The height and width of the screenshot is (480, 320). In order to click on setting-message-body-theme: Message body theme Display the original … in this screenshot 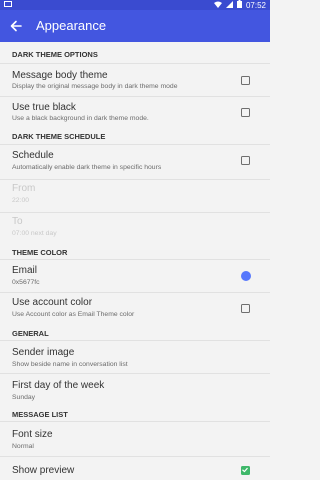, I will do `click(135, 80)`.